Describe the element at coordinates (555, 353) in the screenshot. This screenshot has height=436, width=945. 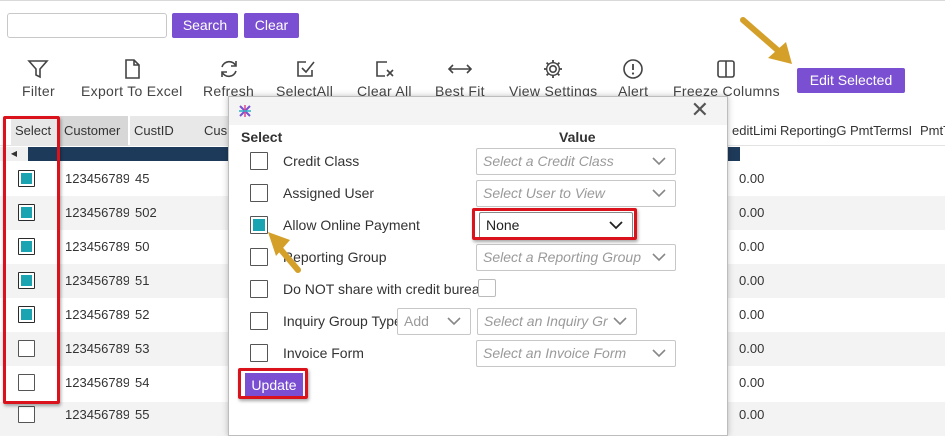
I see `invoice-form-select-value: Select an Invoice Form` at that location.